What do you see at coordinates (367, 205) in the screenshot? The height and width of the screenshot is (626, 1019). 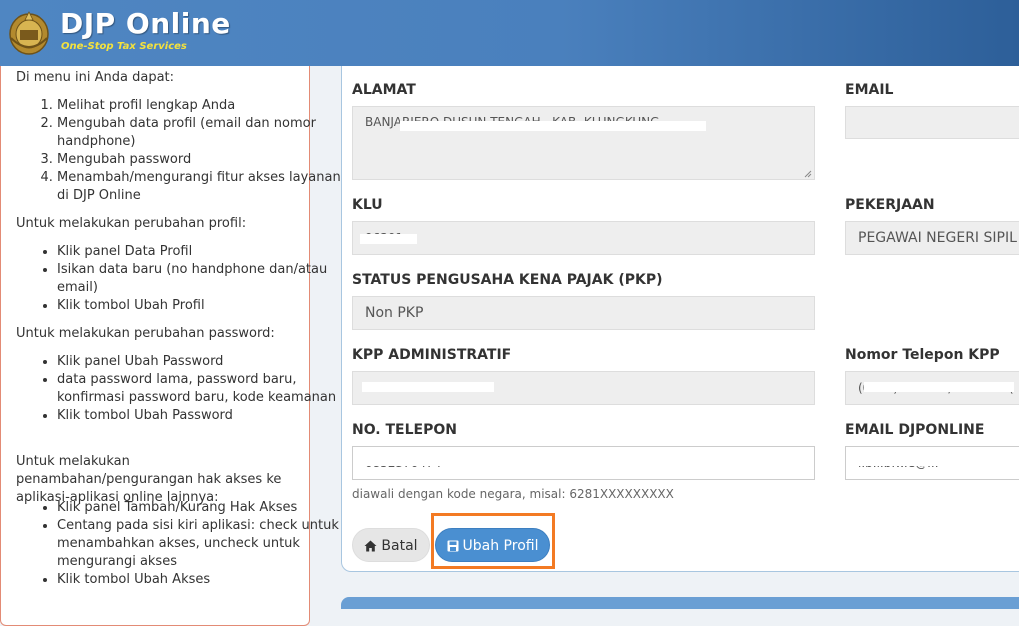 I see `klu-label: KLU` at bounding box center [367, 205].